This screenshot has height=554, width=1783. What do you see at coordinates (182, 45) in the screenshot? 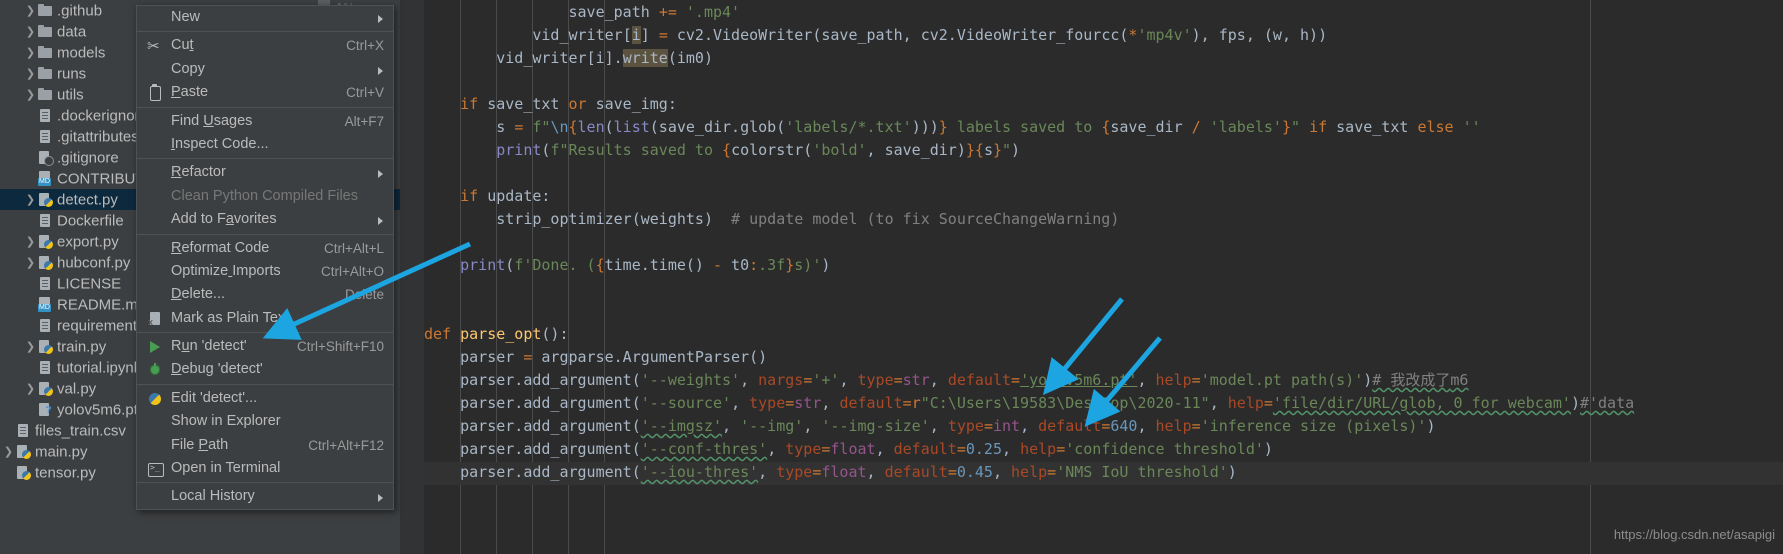
I see `menu-item-label: Cut` at bounding box center [182, 45].